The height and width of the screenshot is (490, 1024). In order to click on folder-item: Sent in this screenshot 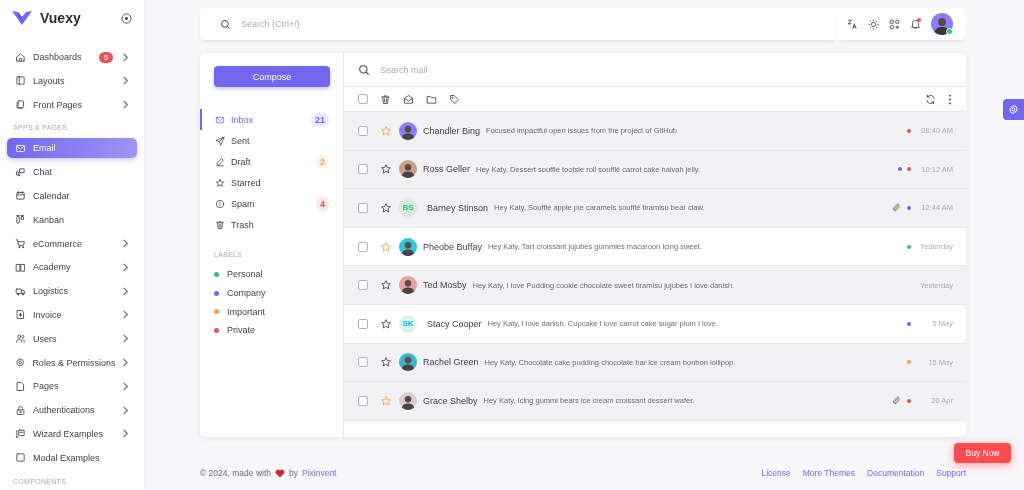, I will do `click(271, 140)`.